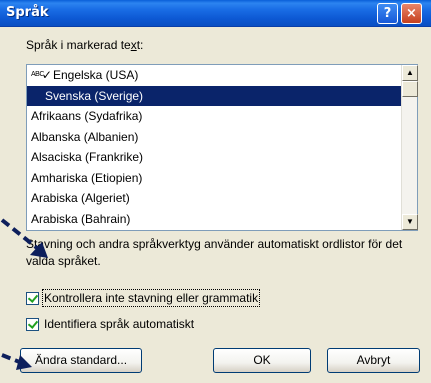 This screenshot has width=431, height=383. What do you see at coordinates (46, 75) in the screenshot?
I see `check-icon: ✓` at bounding box center [46, 75].